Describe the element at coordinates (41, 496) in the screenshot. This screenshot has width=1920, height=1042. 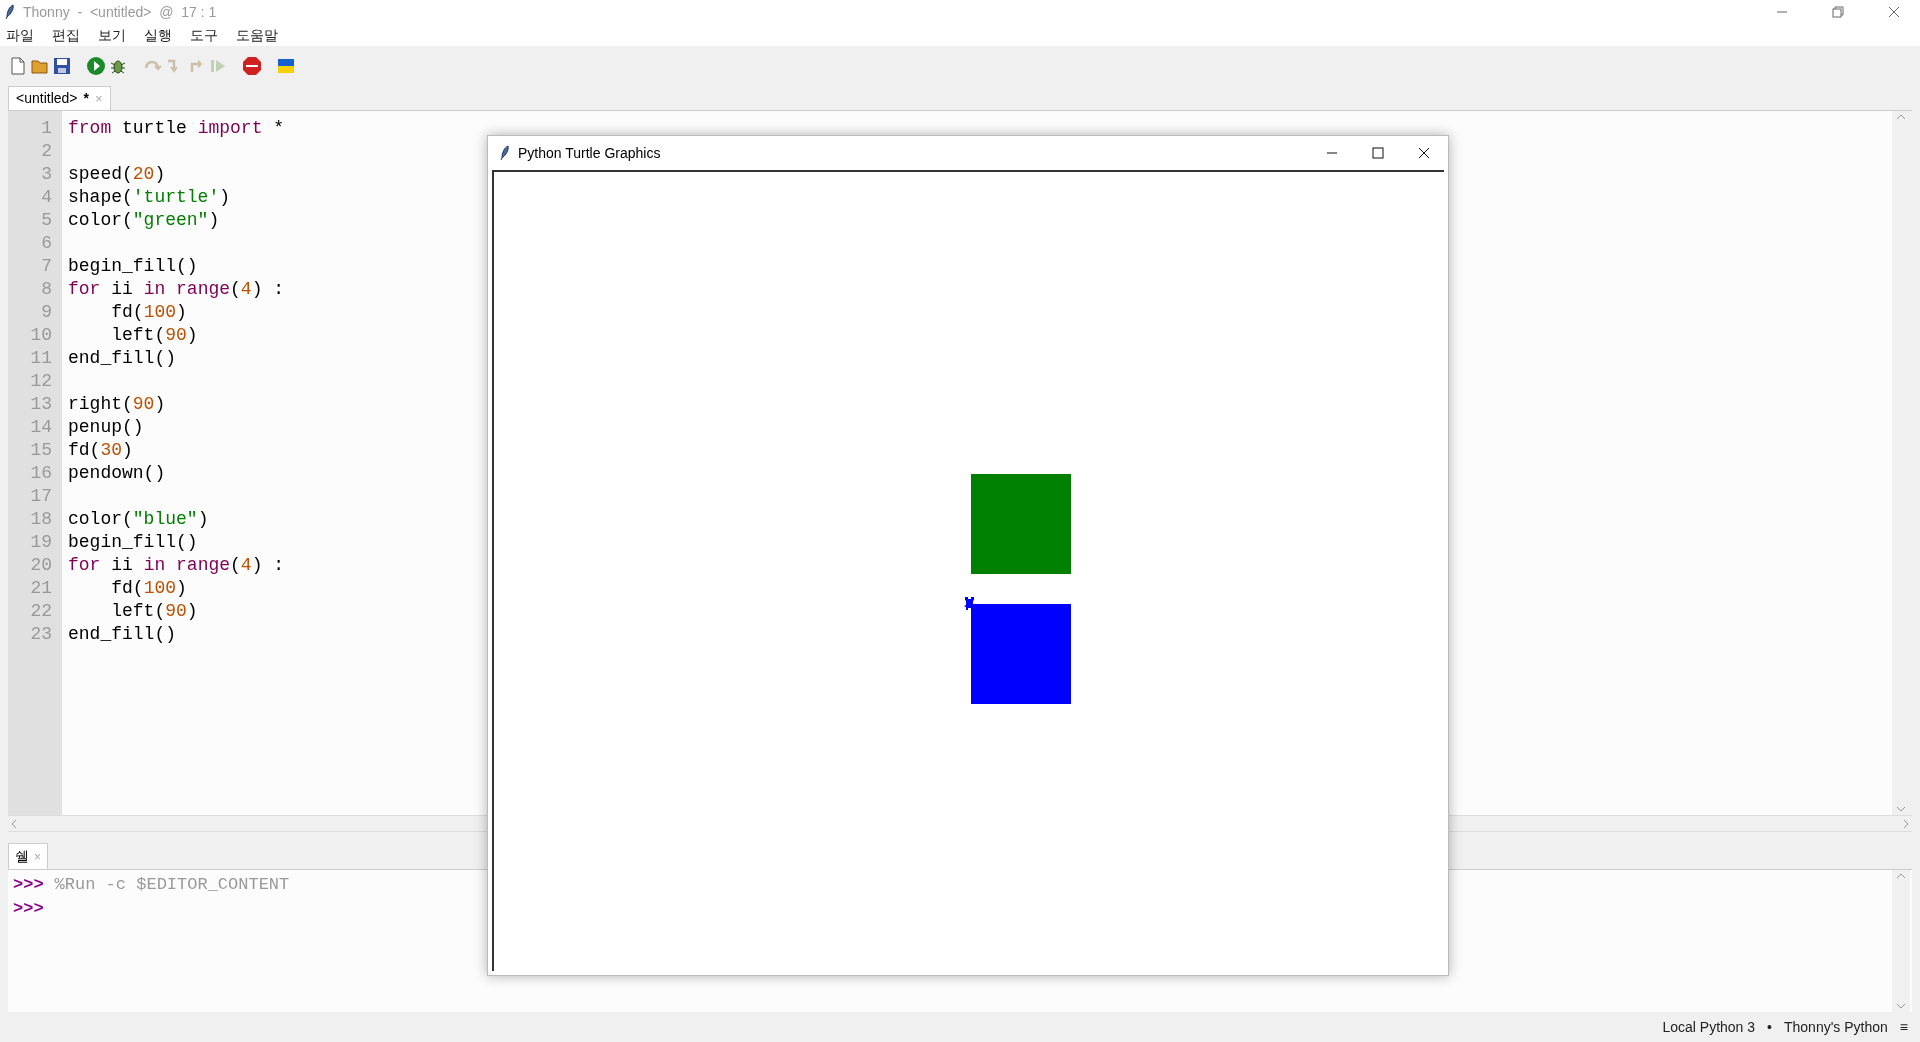
I see `line-number: 17` at that location.